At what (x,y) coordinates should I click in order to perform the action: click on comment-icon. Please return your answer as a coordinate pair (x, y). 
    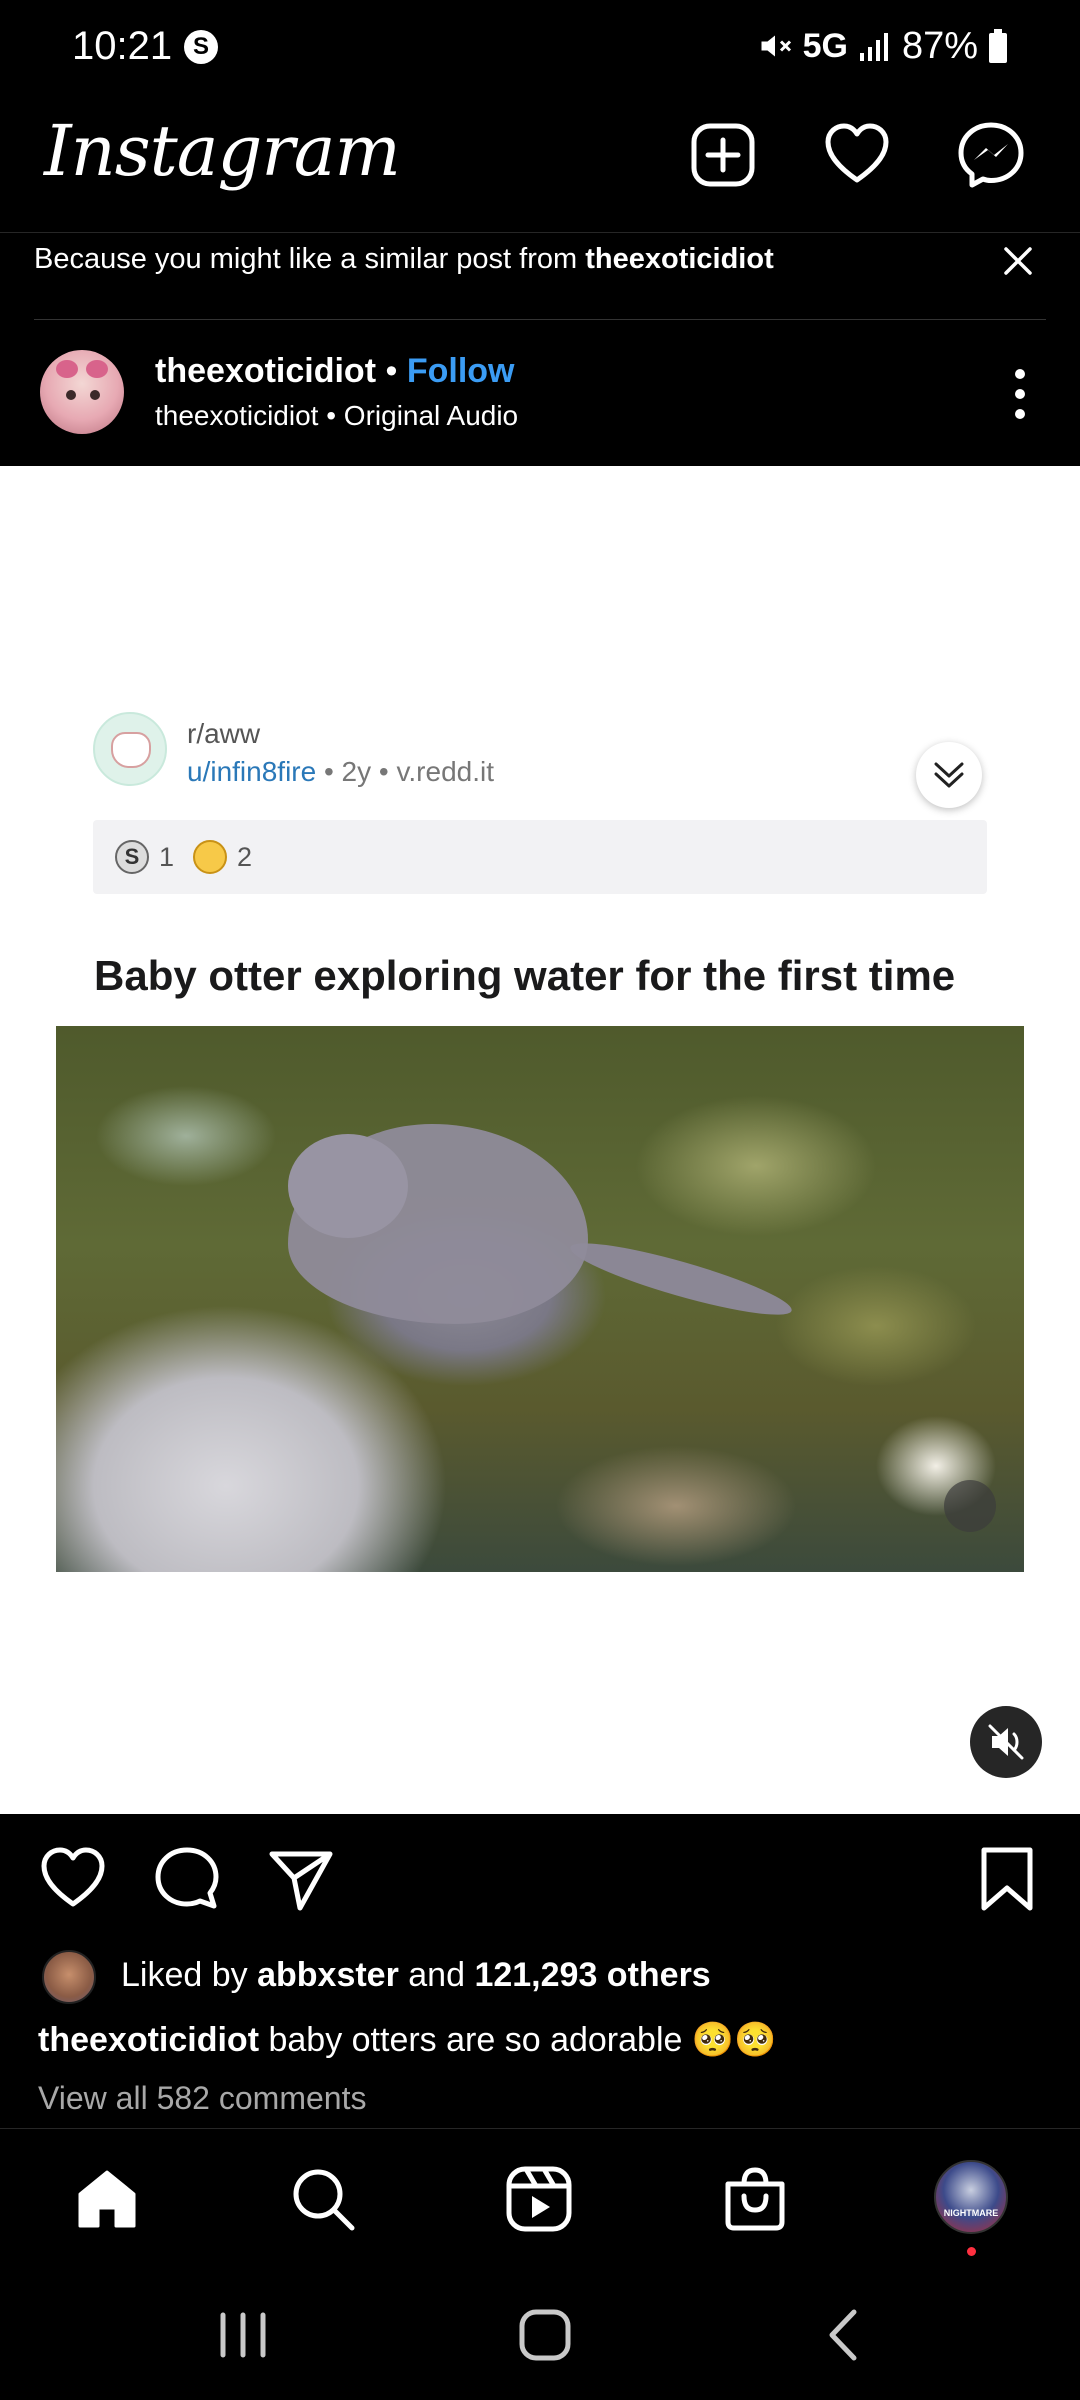
    Looking at the image, I should click on (187, 1879).